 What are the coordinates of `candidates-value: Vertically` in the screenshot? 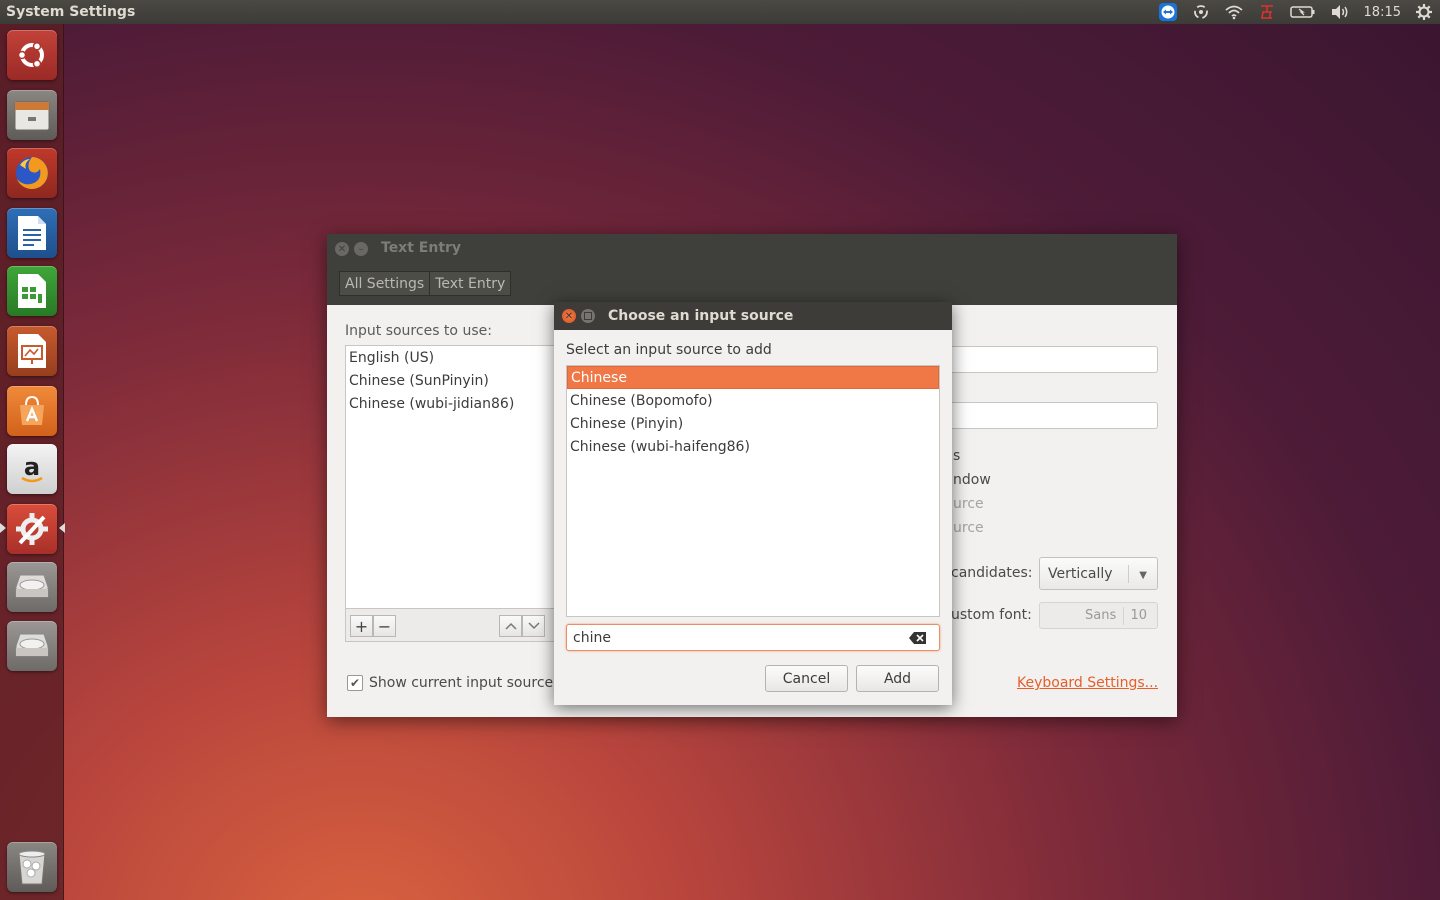 It's located at (1080, 573).